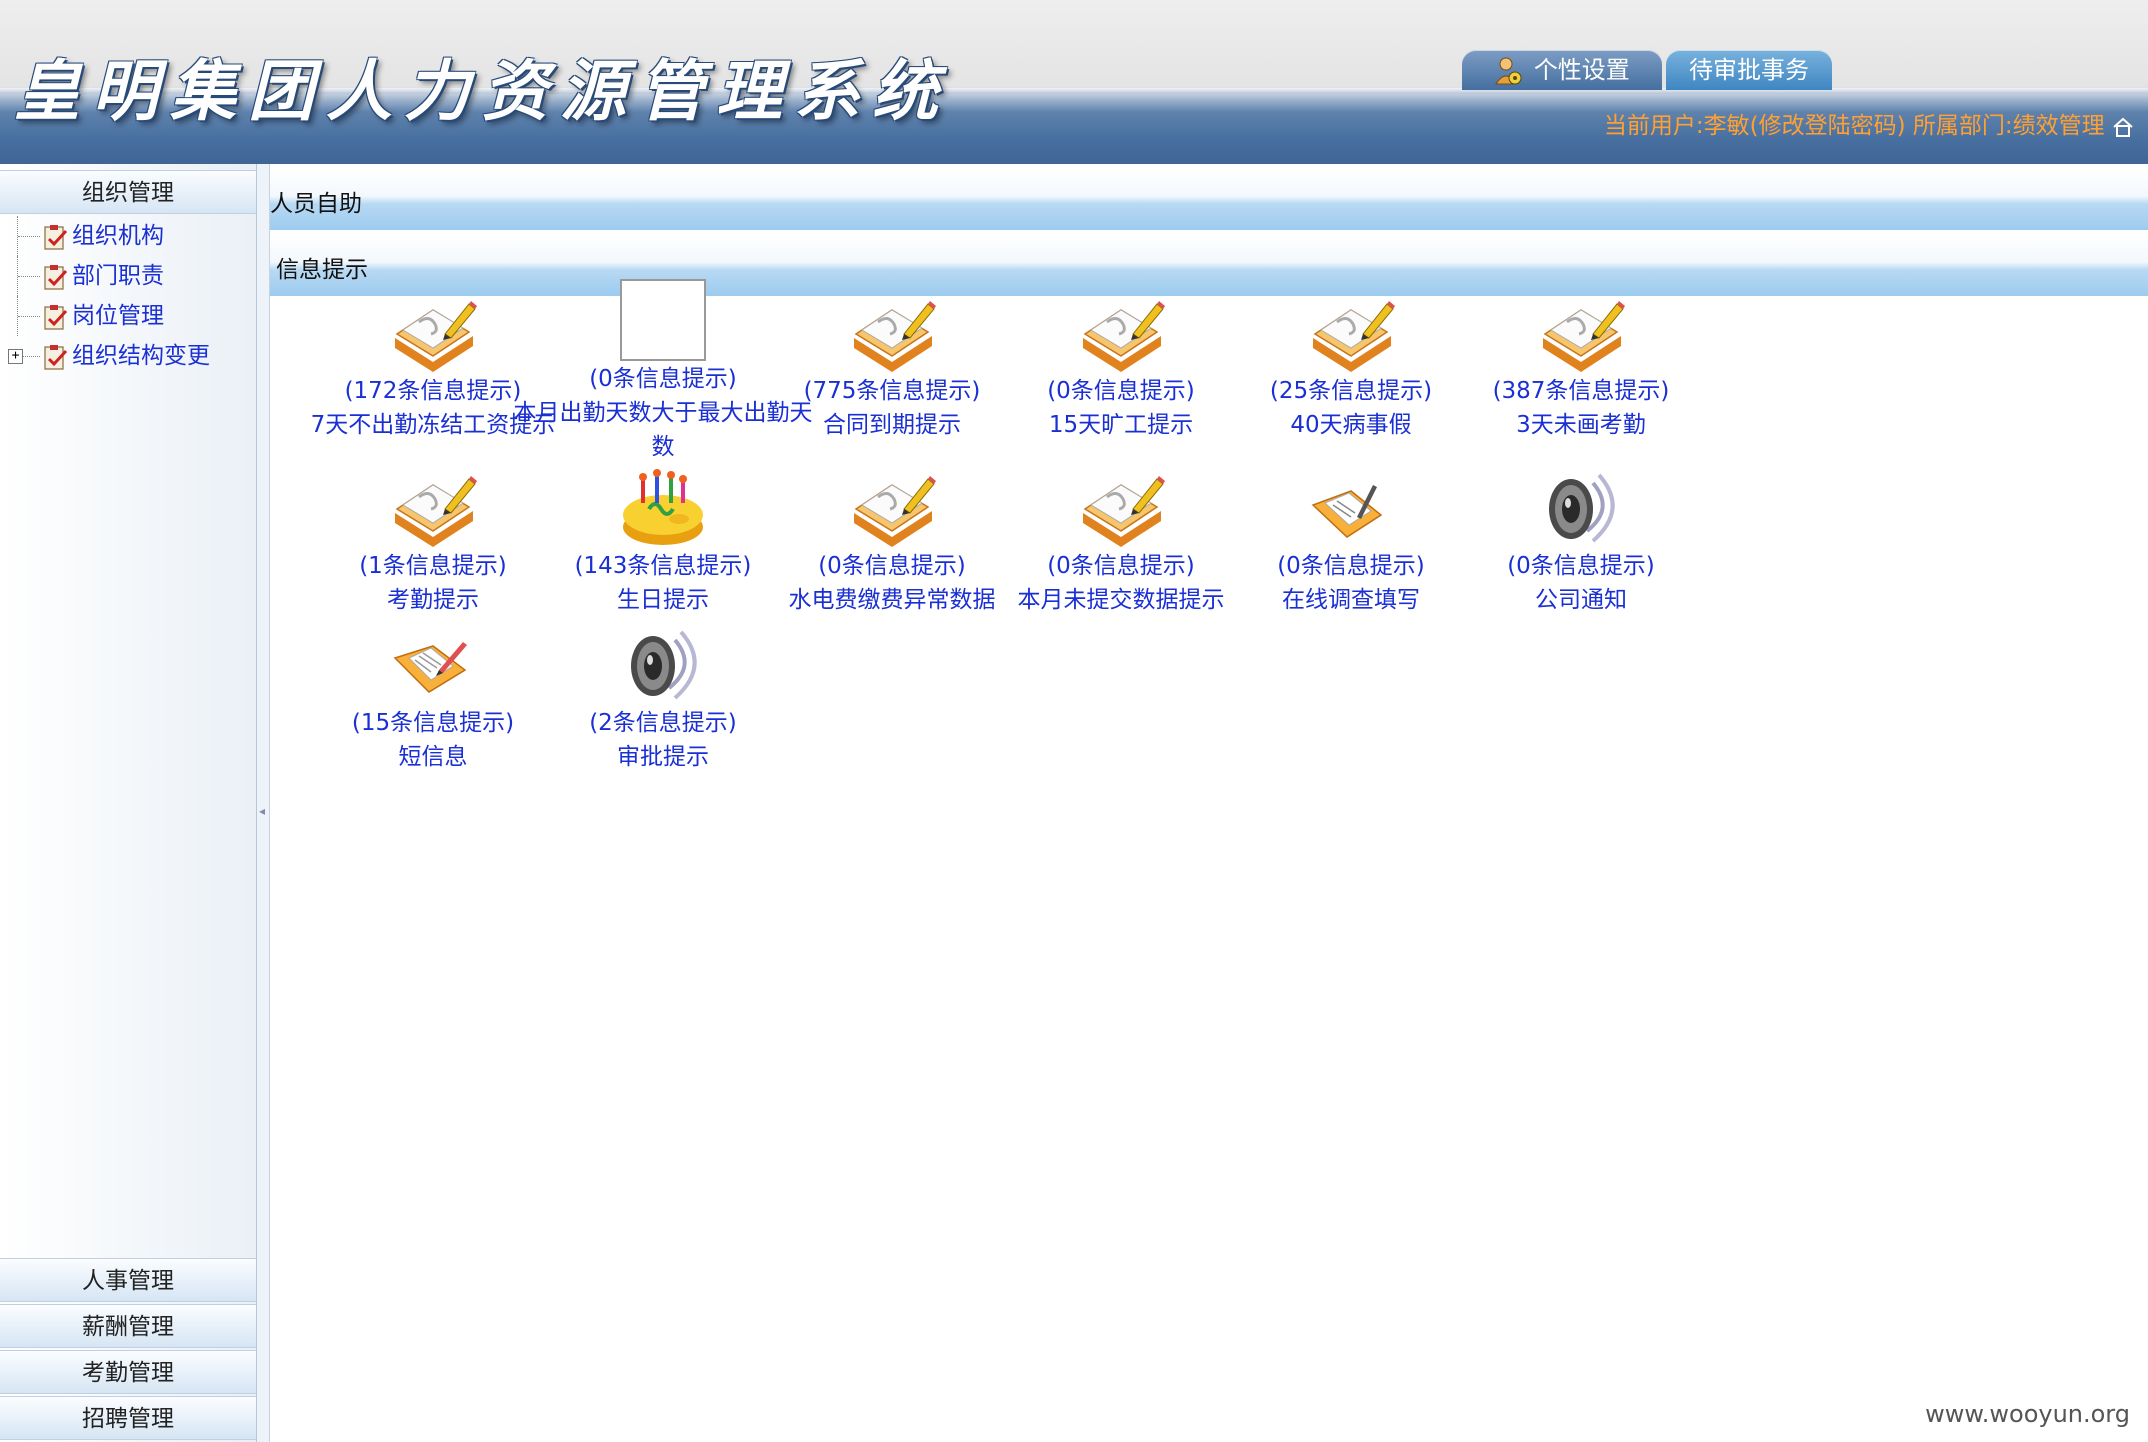 This screenshot has height=1442, width=2148. I want to click on sidebar-section-recruitment: 招聘管理, so click(128, 1418).